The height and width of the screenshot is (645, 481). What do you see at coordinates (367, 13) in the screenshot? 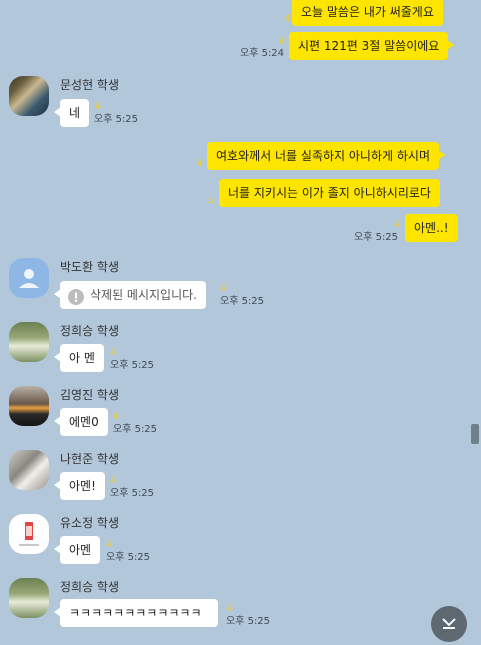
I see `my-message-bubble: 오늘 말씀은 내가 써줄게요` at bounding box center [367, 13].